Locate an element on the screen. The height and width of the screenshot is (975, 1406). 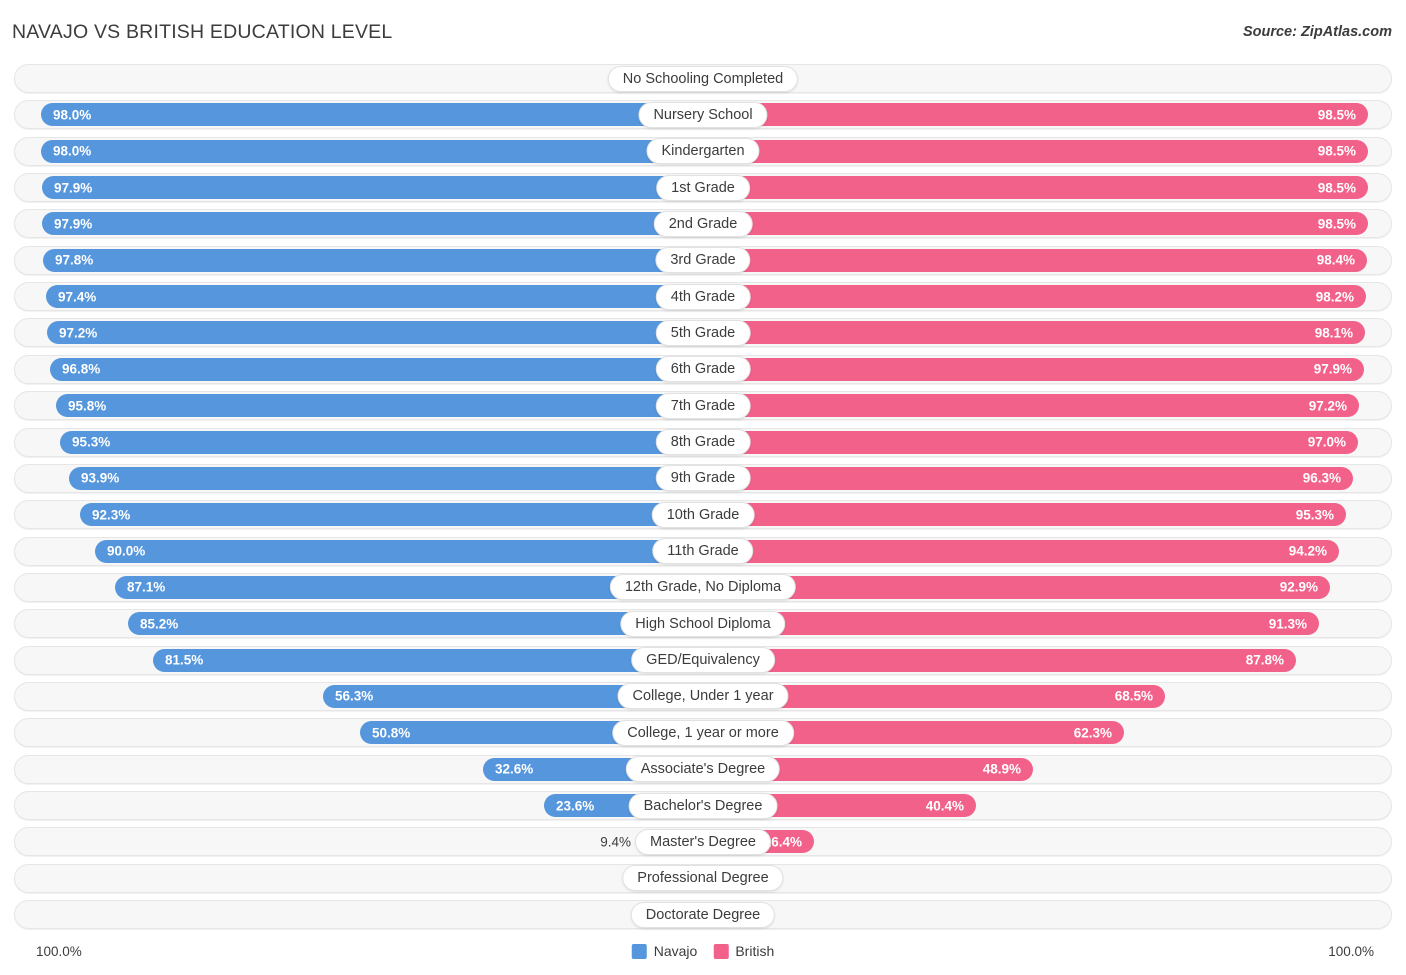
bar-value-navajo: 90.0% is located at coordinates (126, 551).